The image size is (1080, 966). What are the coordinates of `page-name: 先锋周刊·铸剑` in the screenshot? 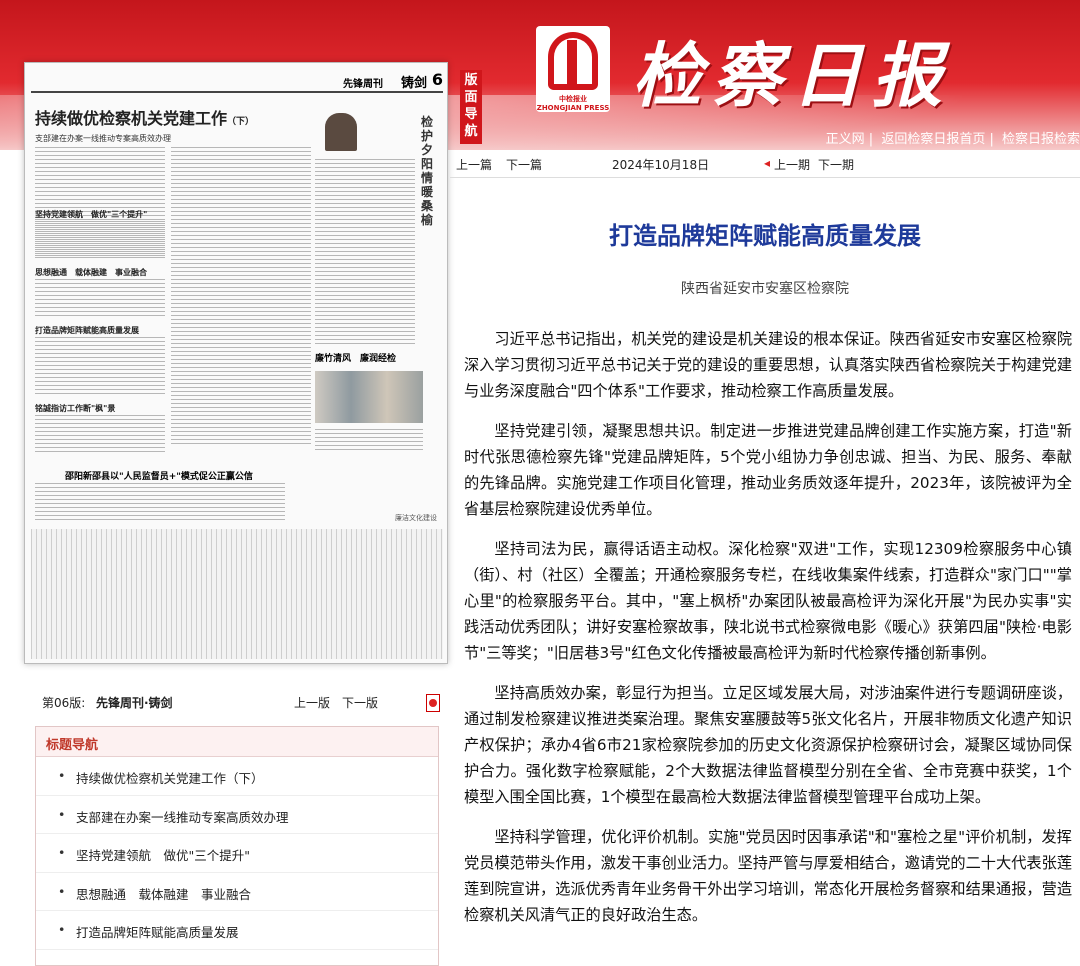 It's located at (134, 703).